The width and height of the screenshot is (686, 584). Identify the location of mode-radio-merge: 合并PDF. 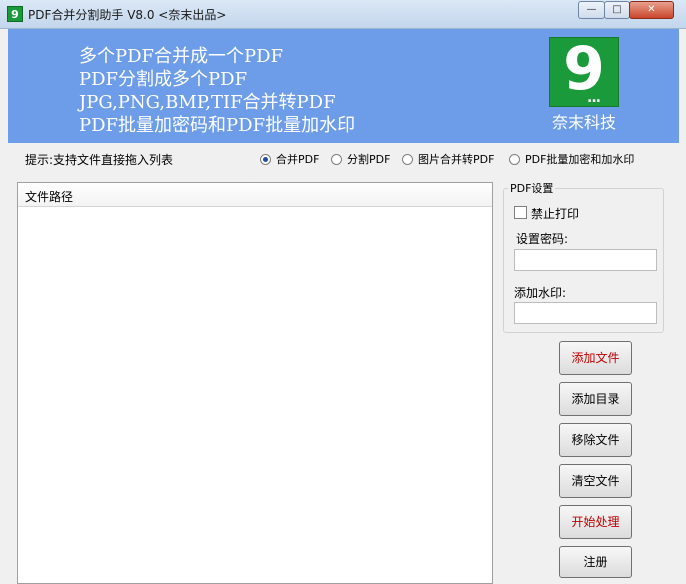
(289, 159).